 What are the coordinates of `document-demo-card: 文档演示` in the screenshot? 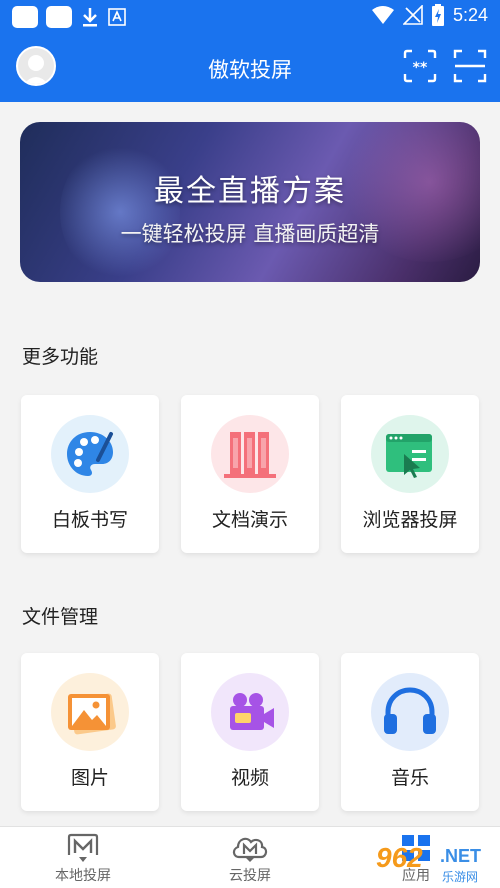 It's located at (250, 474).